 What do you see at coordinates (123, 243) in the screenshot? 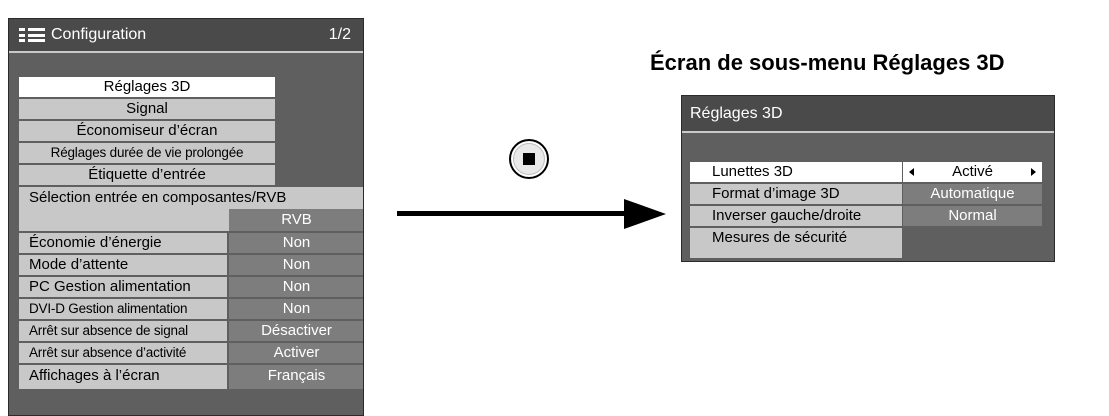
I see `setting-label-economie-energie: Économie d’énergie` at bounding box center [123, 243].